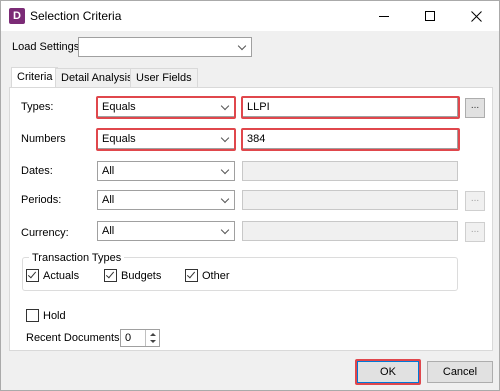  Describe the element at coordinates (350, 171) in the screenshot. I see `dates-value-input` at that location.